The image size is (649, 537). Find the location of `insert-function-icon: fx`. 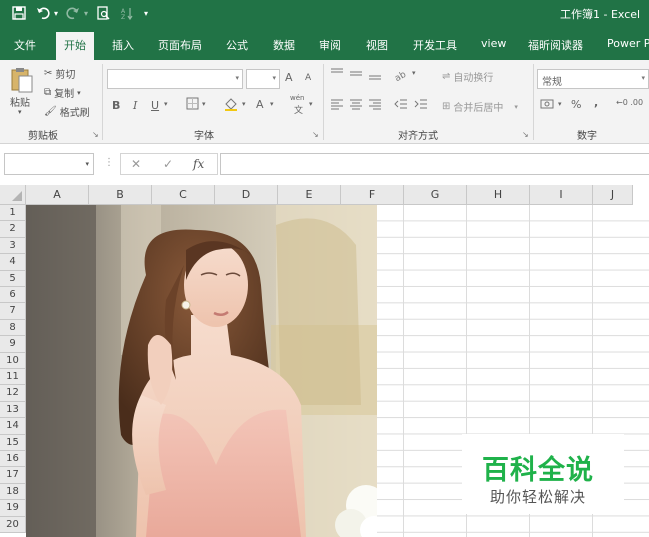

insert-function-icon: fx is located at coordinates (198, 164).